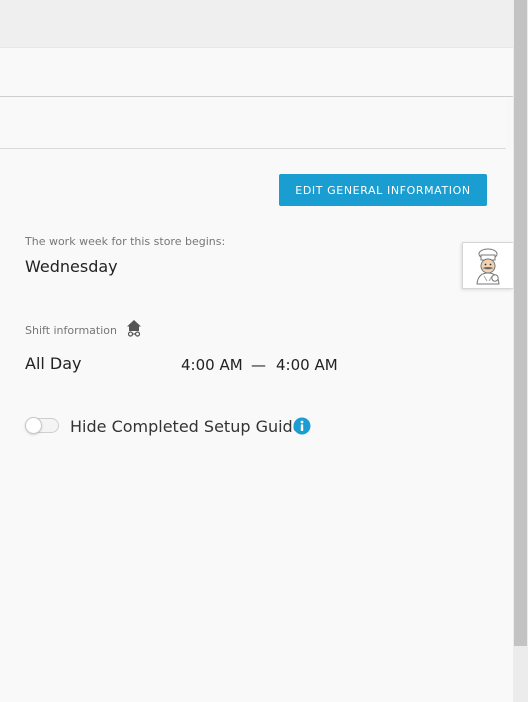  What do you see at coordinates (125, 241) in the screenshot?
I see `work-week-label: The work week for this store begins:` at bounding box center [125, 241].